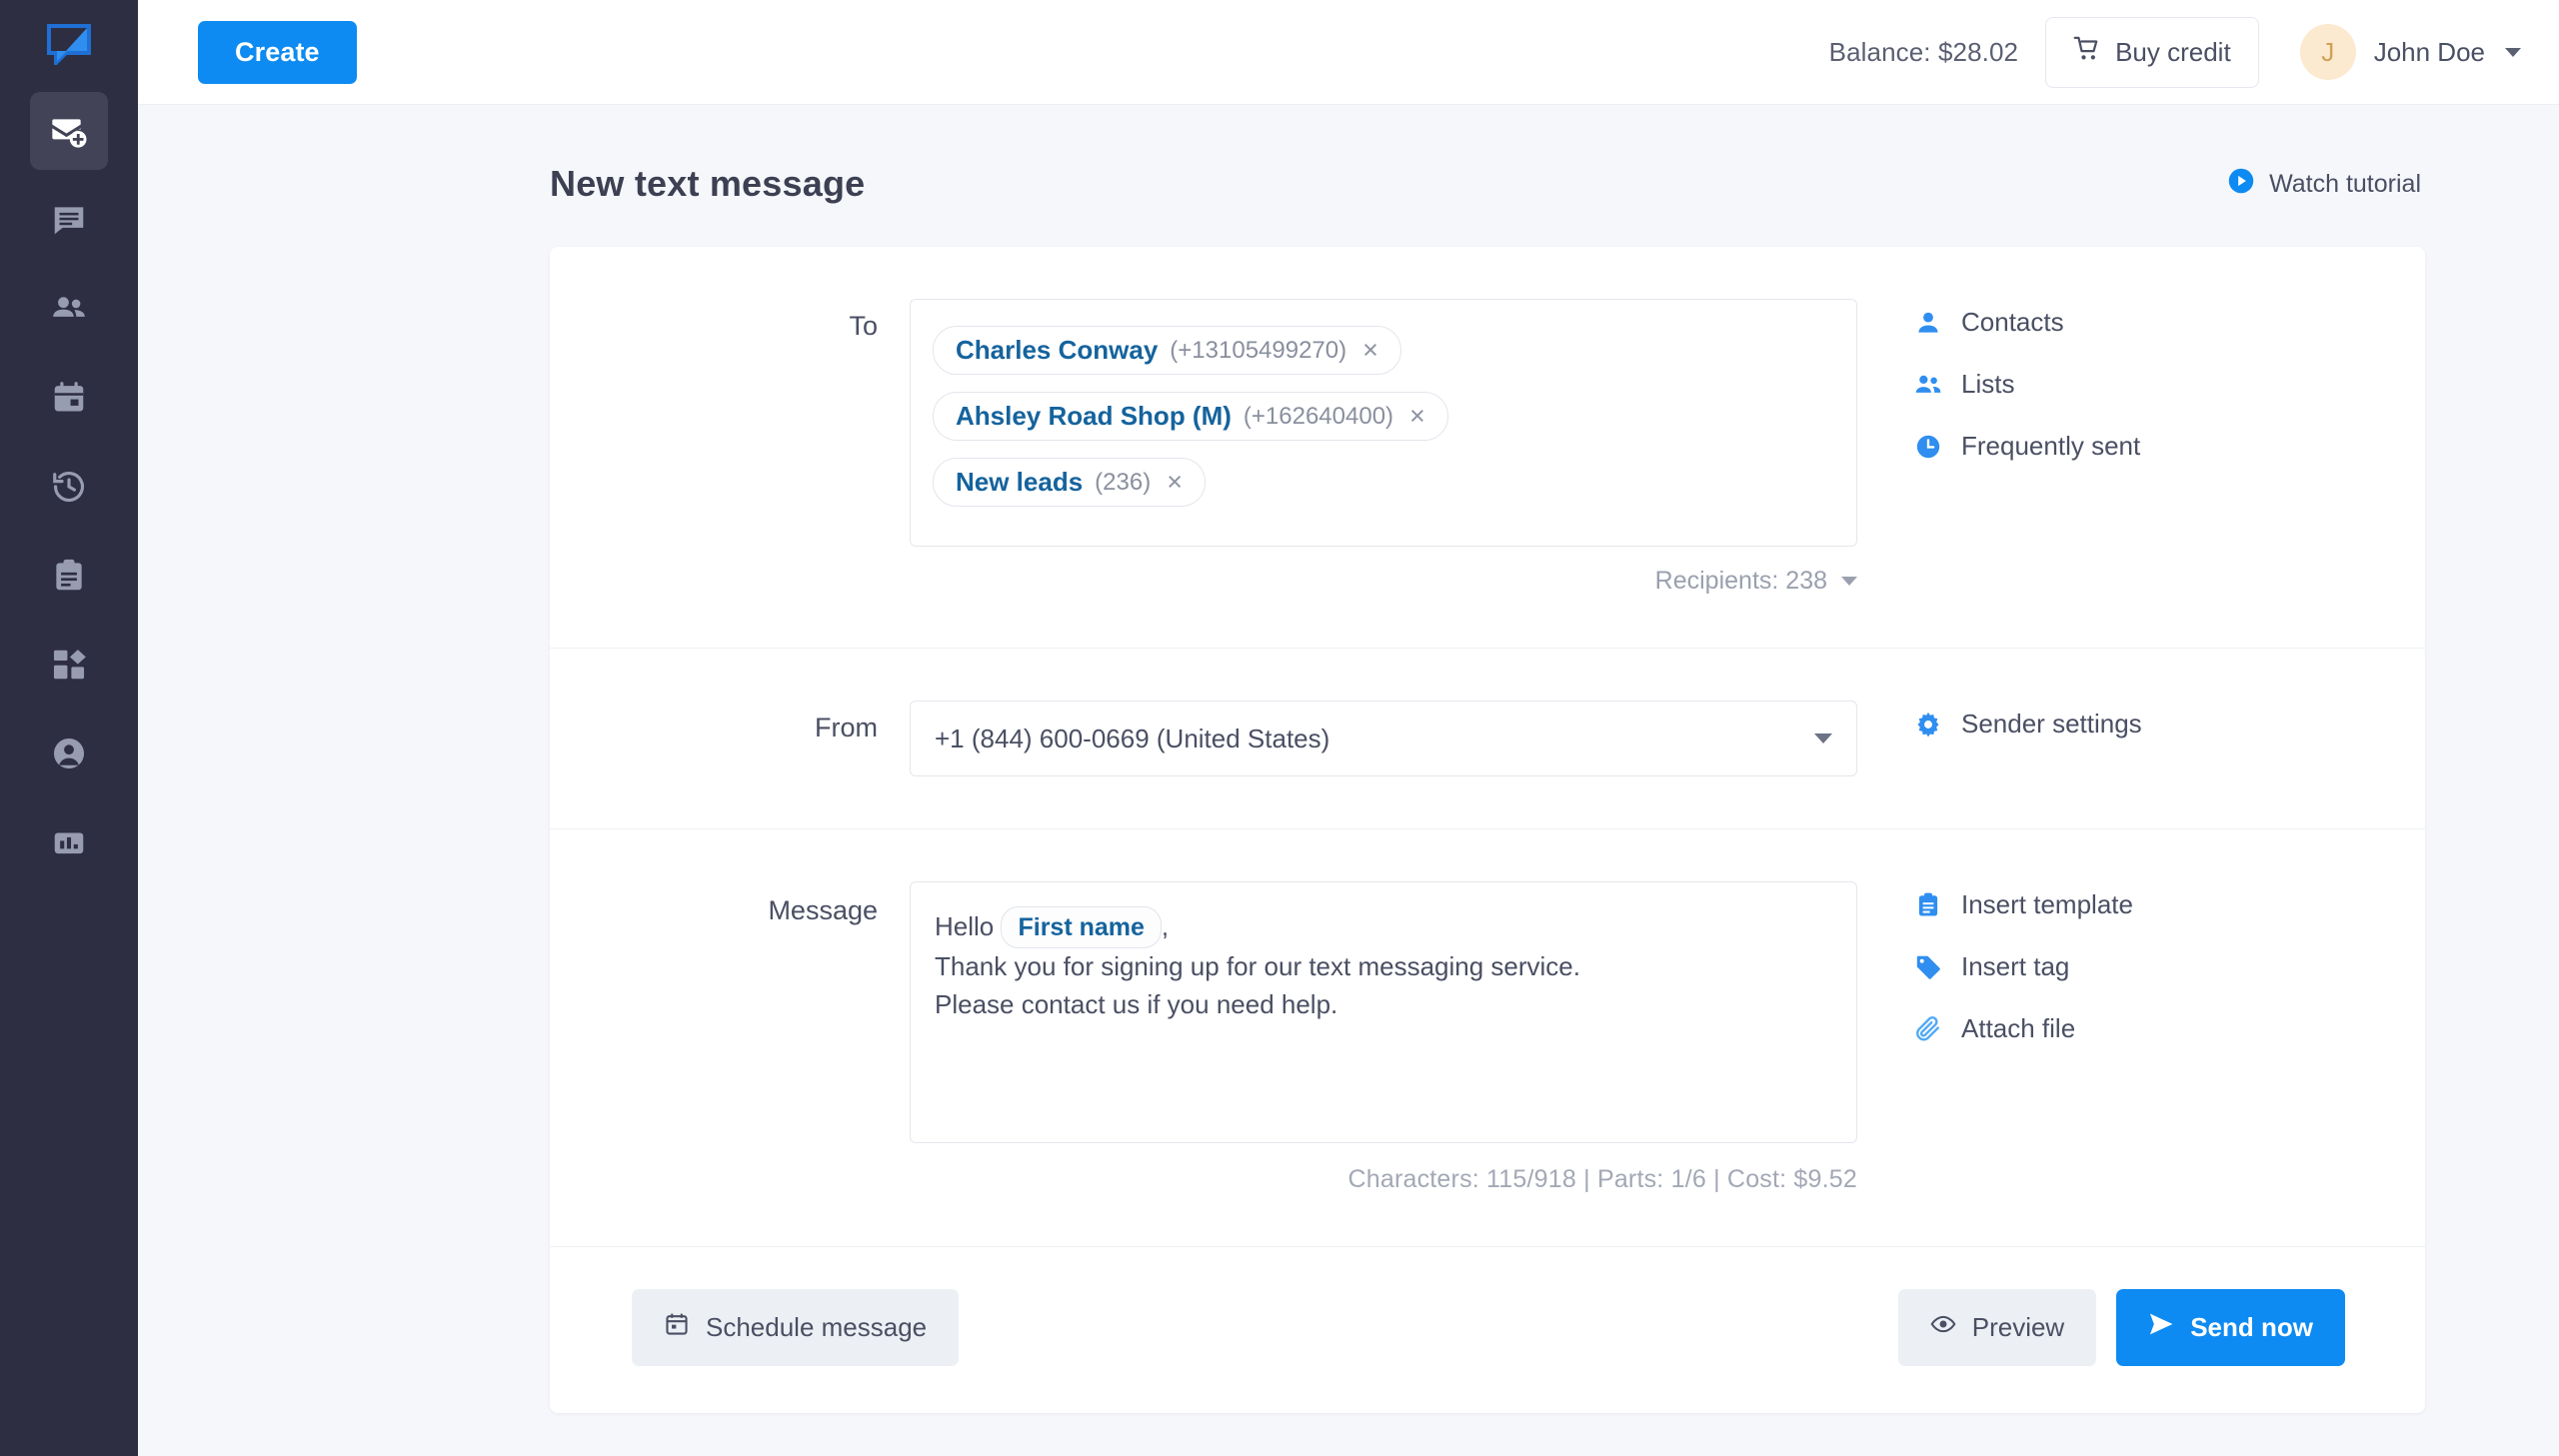  Describe the element at coordinates (1165, 926) in the screenshot. I see `message-comma: ,` at that location.